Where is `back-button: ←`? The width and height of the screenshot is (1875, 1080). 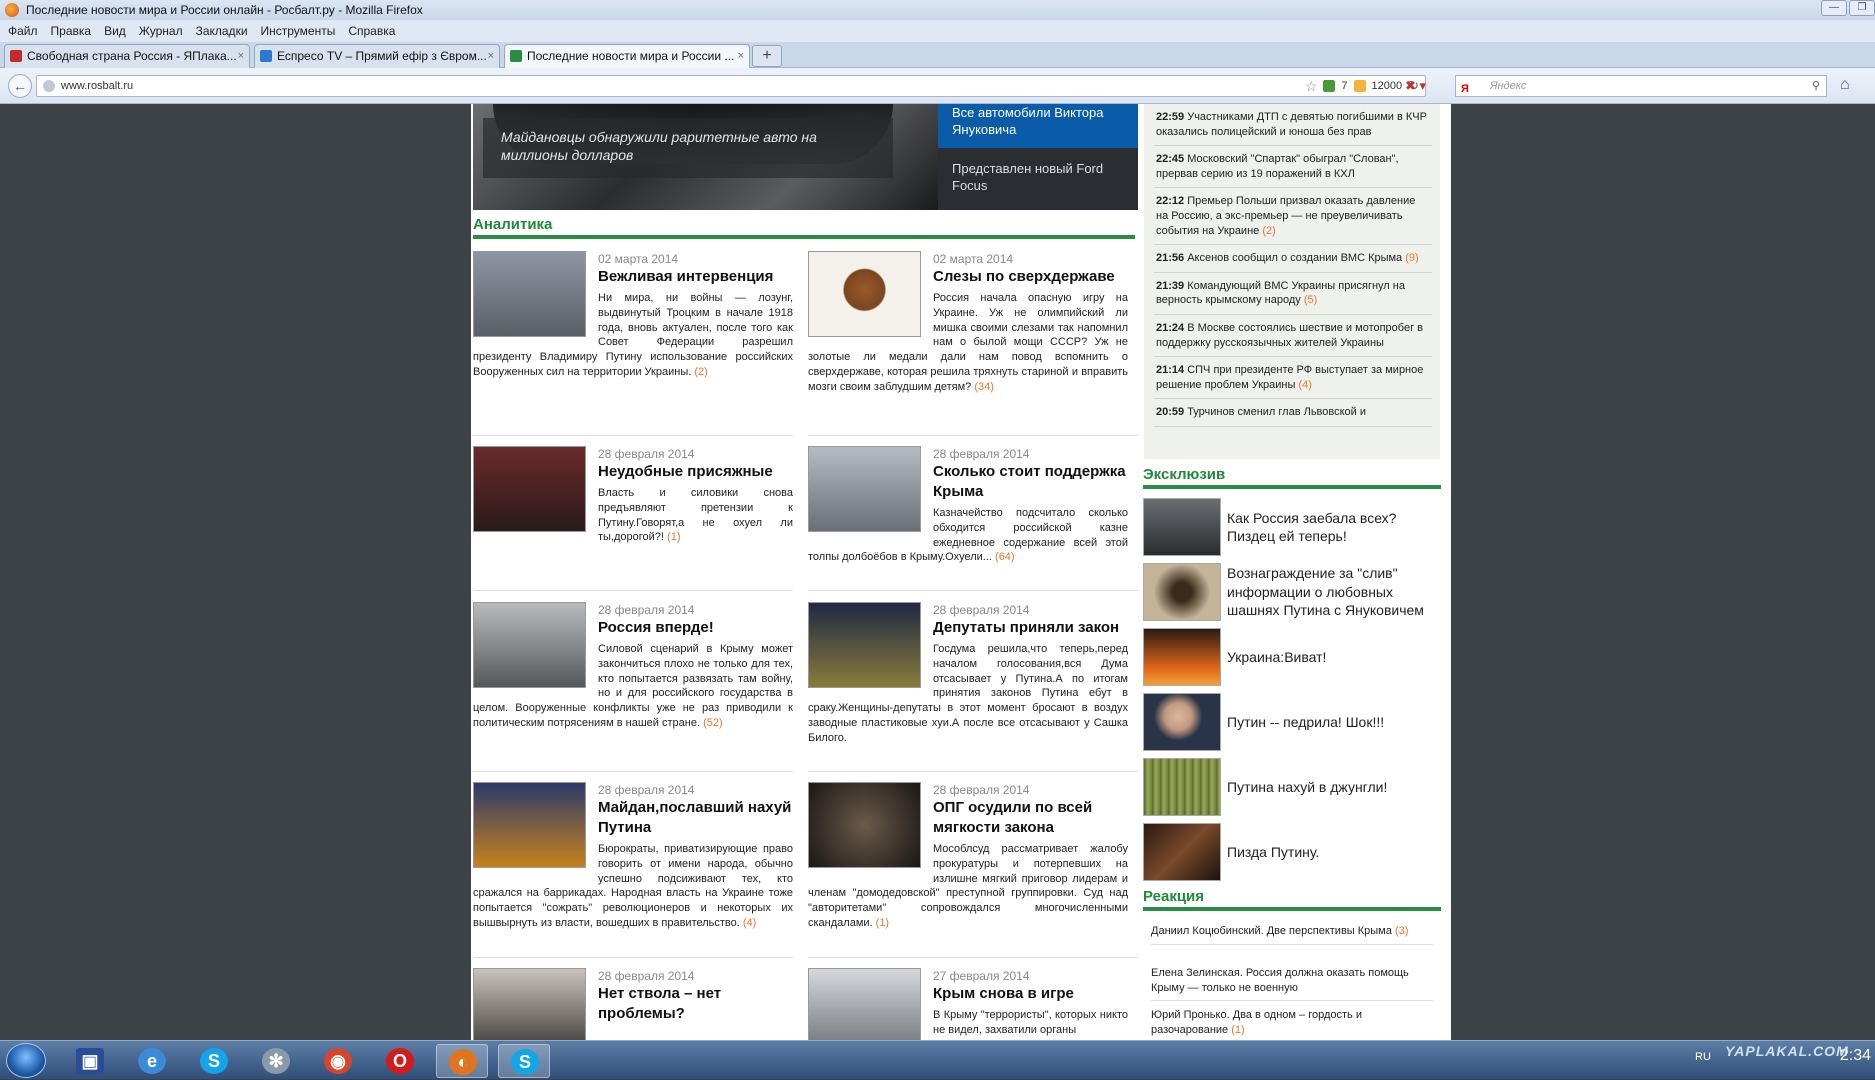
back-button: ← is located at coordinates (20, 86).